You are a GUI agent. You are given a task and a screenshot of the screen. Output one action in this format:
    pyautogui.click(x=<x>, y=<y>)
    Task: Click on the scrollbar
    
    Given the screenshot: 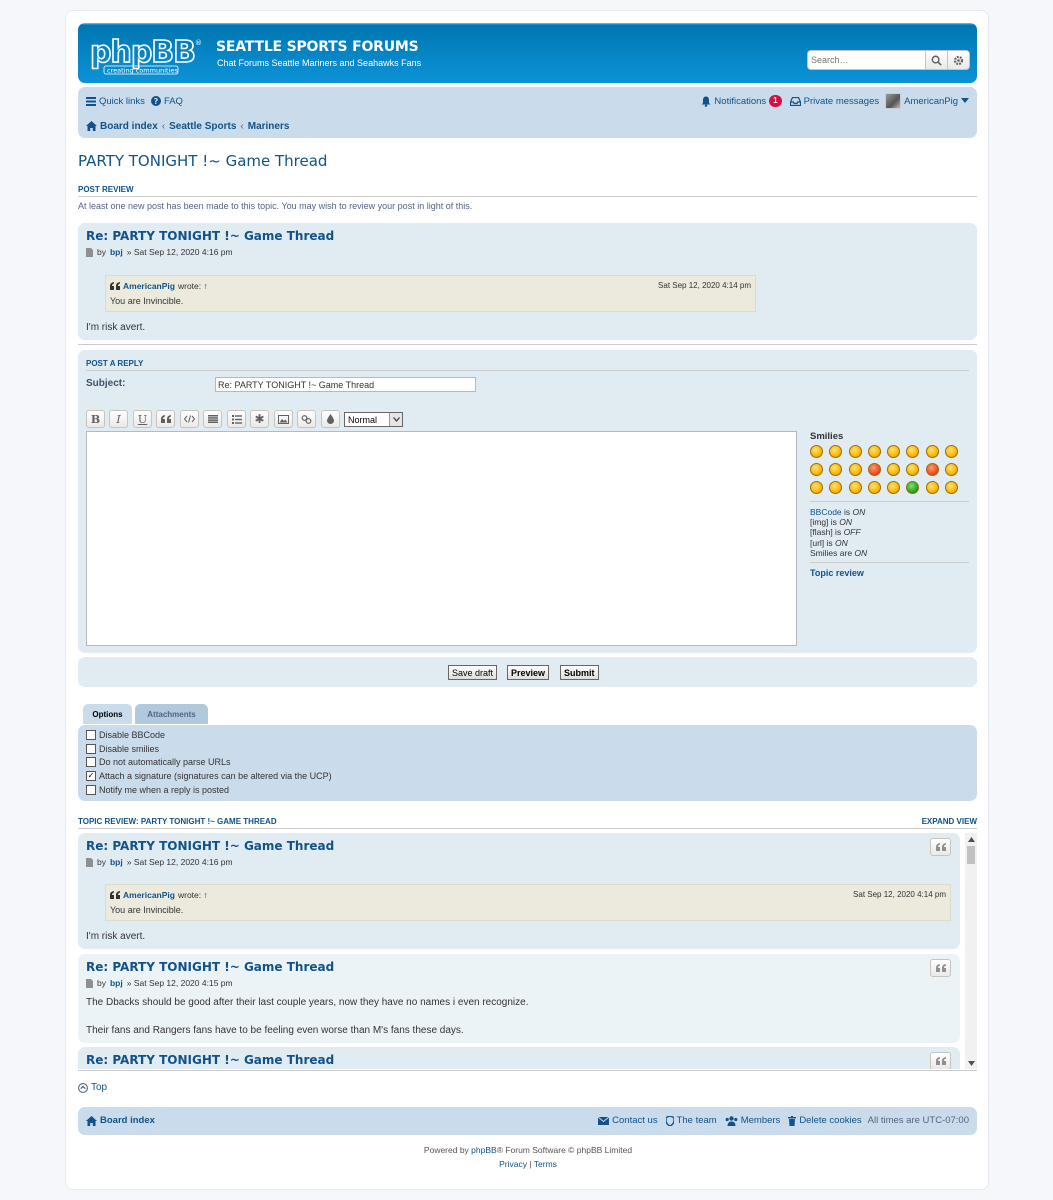 What is the action you would take?
    pyautogui.click(x=971, y=951)
    